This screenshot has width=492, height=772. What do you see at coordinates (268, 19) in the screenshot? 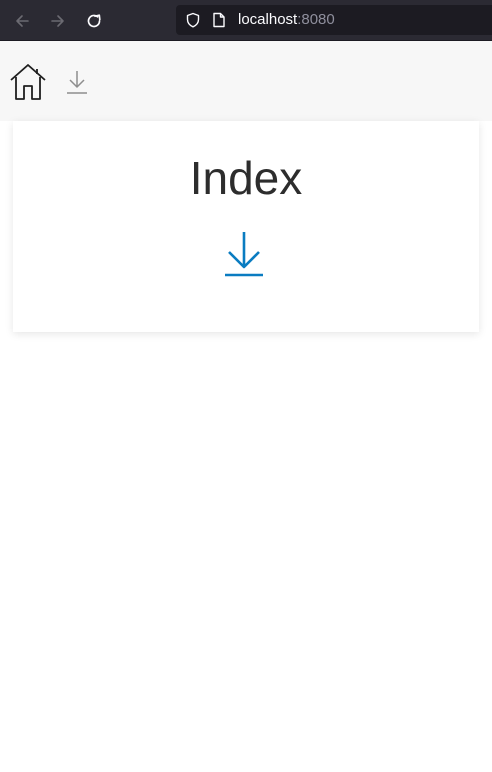
I see `url-host: localhost` at bounding box center [268, 19].